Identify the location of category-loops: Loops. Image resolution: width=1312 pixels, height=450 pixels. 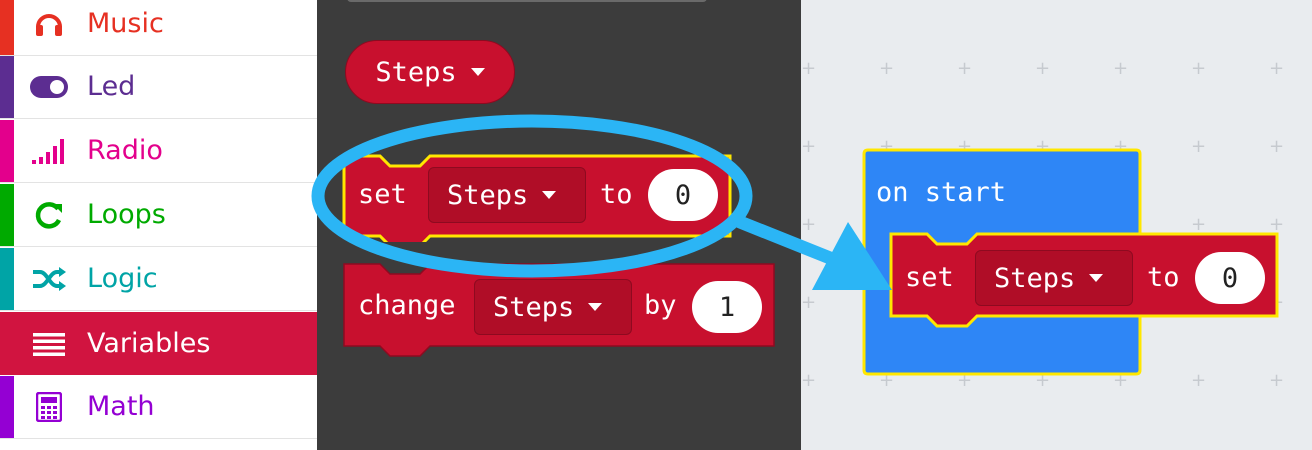
(158, 215).